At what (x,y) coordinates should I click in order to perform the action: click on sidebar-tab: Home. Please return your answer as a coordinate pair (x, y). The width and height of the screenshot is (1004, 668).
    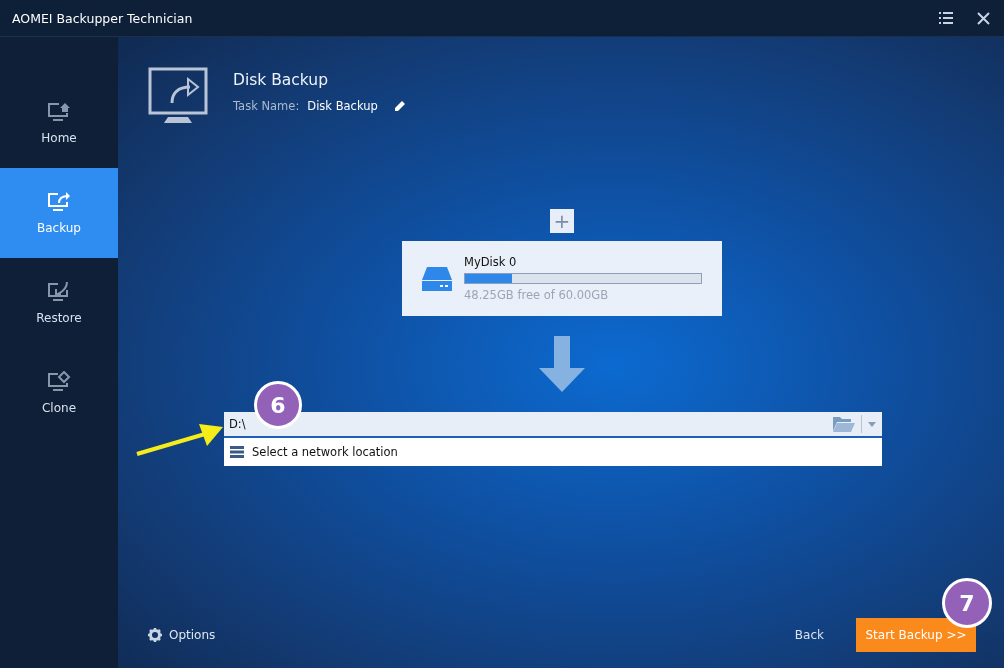
    Looking at the image, I should click on (59, 123).